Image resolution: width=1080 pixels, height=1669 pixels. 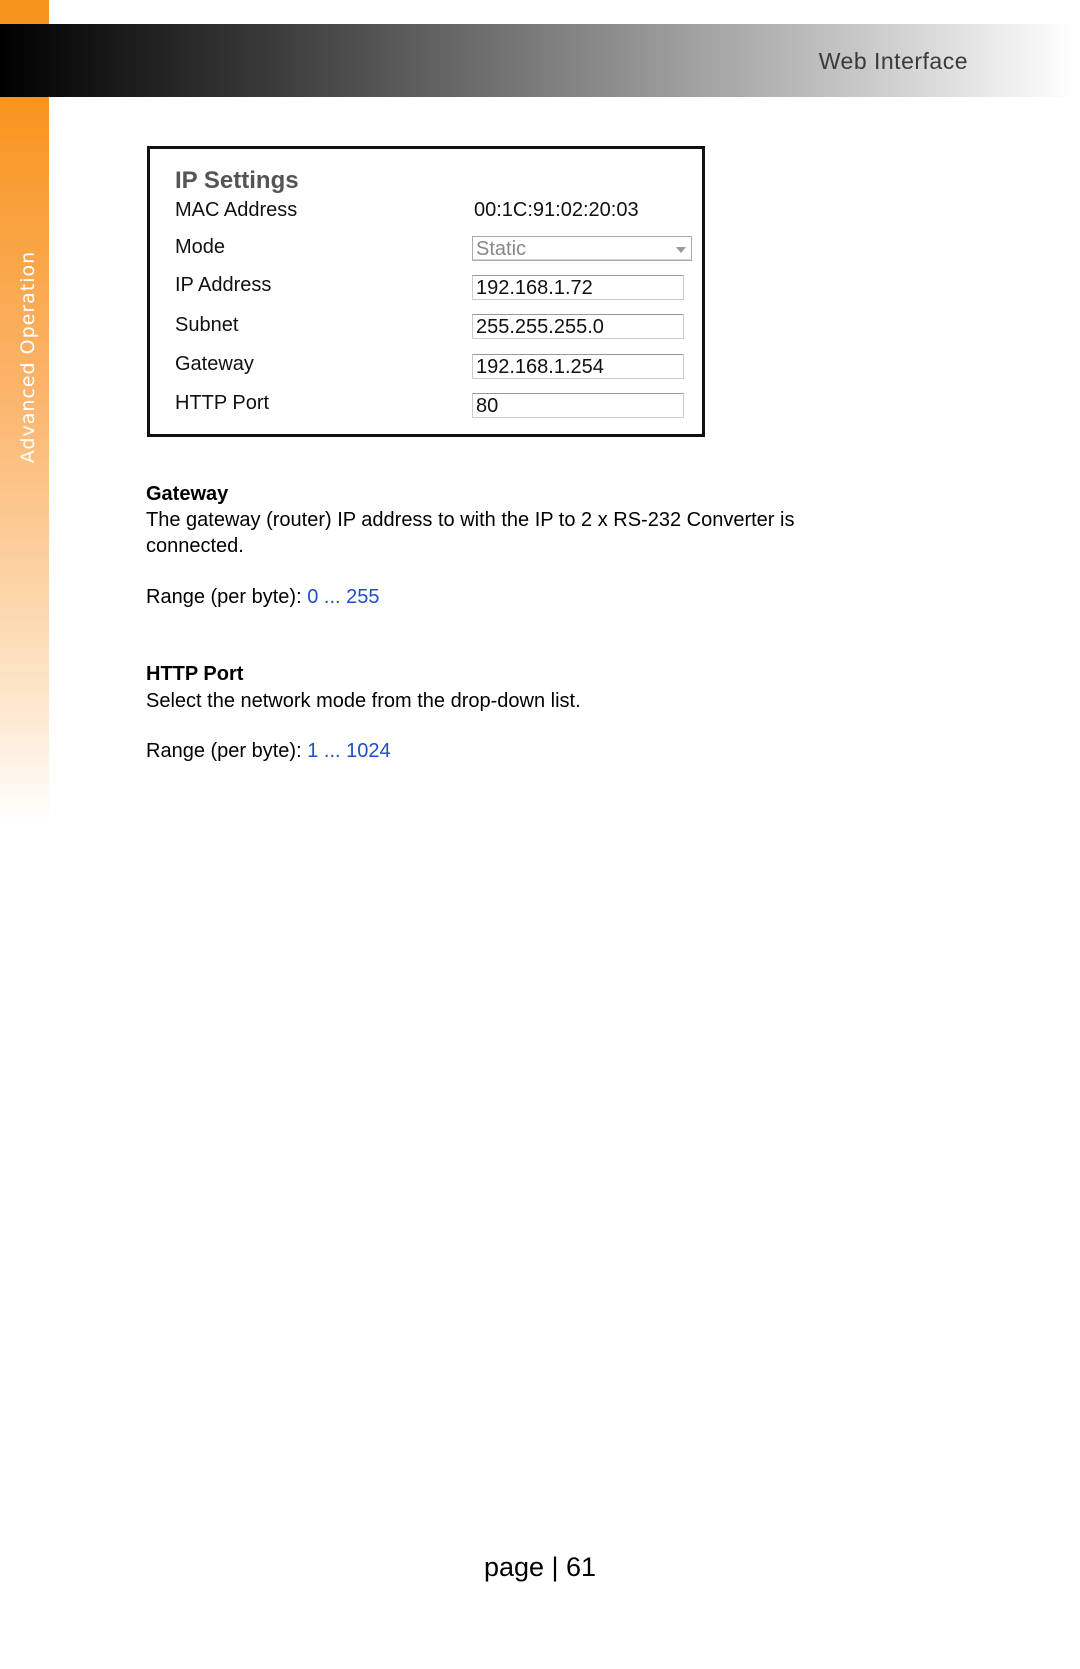 I want to click on ip-address-label: IP Address, so click(x=223, y=285).